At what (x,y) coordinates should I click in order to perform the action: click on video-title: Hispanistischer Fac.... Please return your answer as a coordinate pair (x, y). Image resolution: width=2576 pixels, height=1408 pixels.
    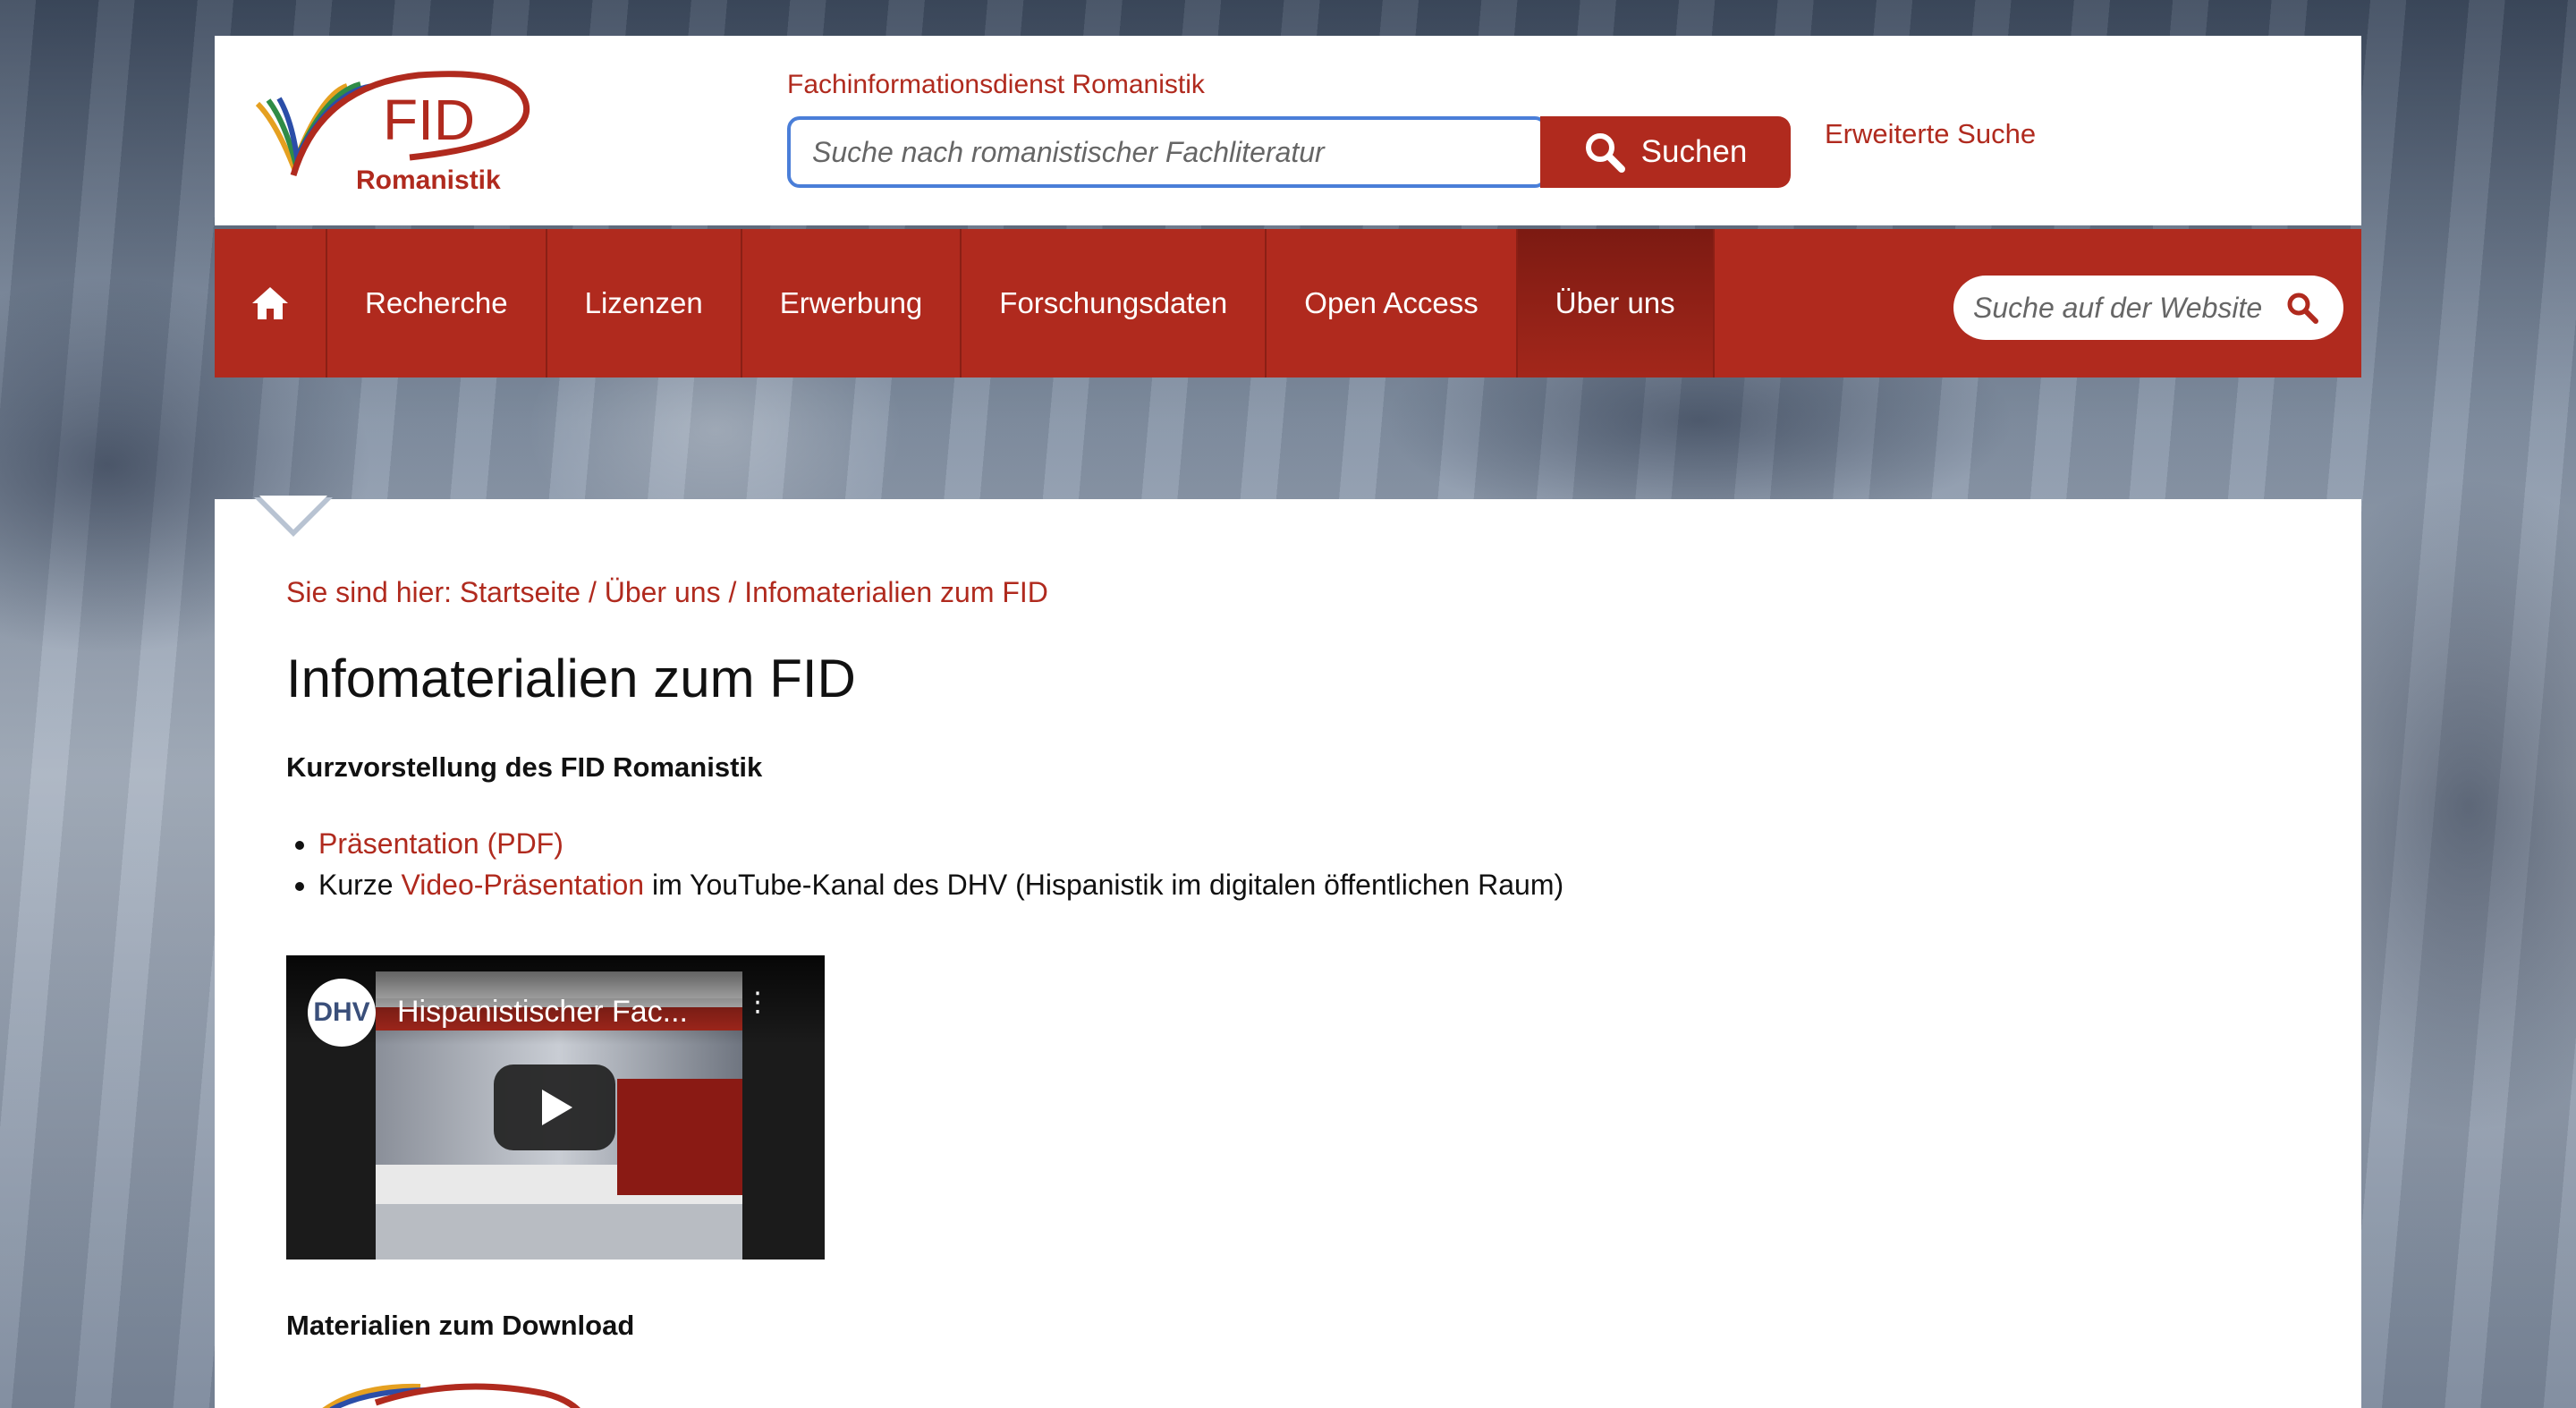
    Looking at the image, I should click on (576, 1013).